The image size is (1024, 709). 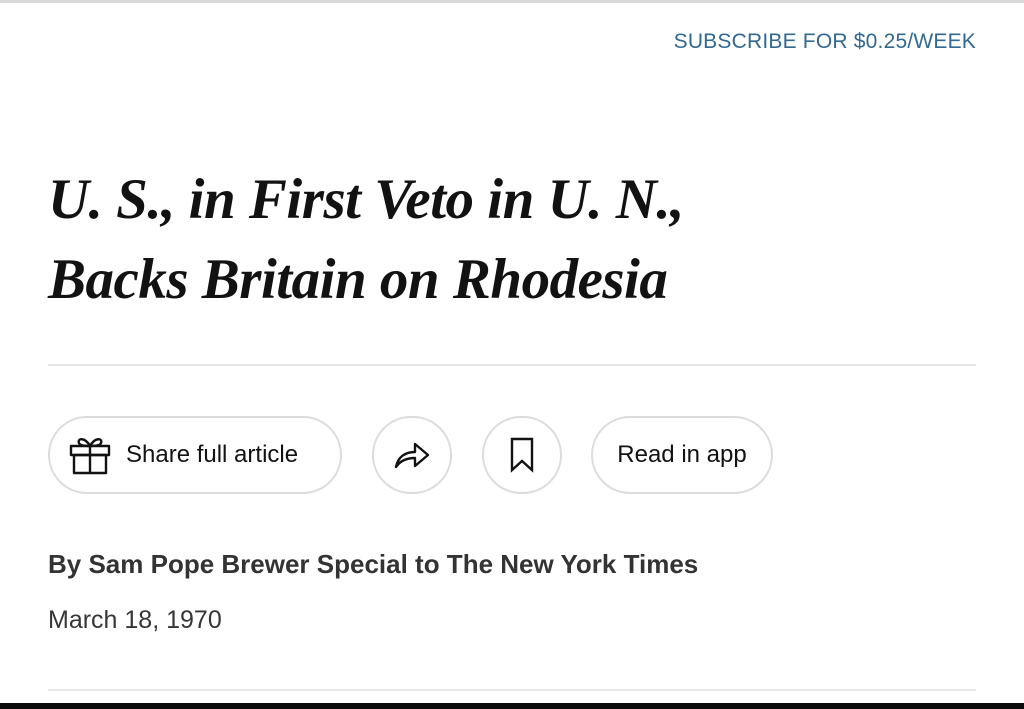 I want to click on headline-line-2: Backs Britain on Rhodesia, so click(x=358, y=279).